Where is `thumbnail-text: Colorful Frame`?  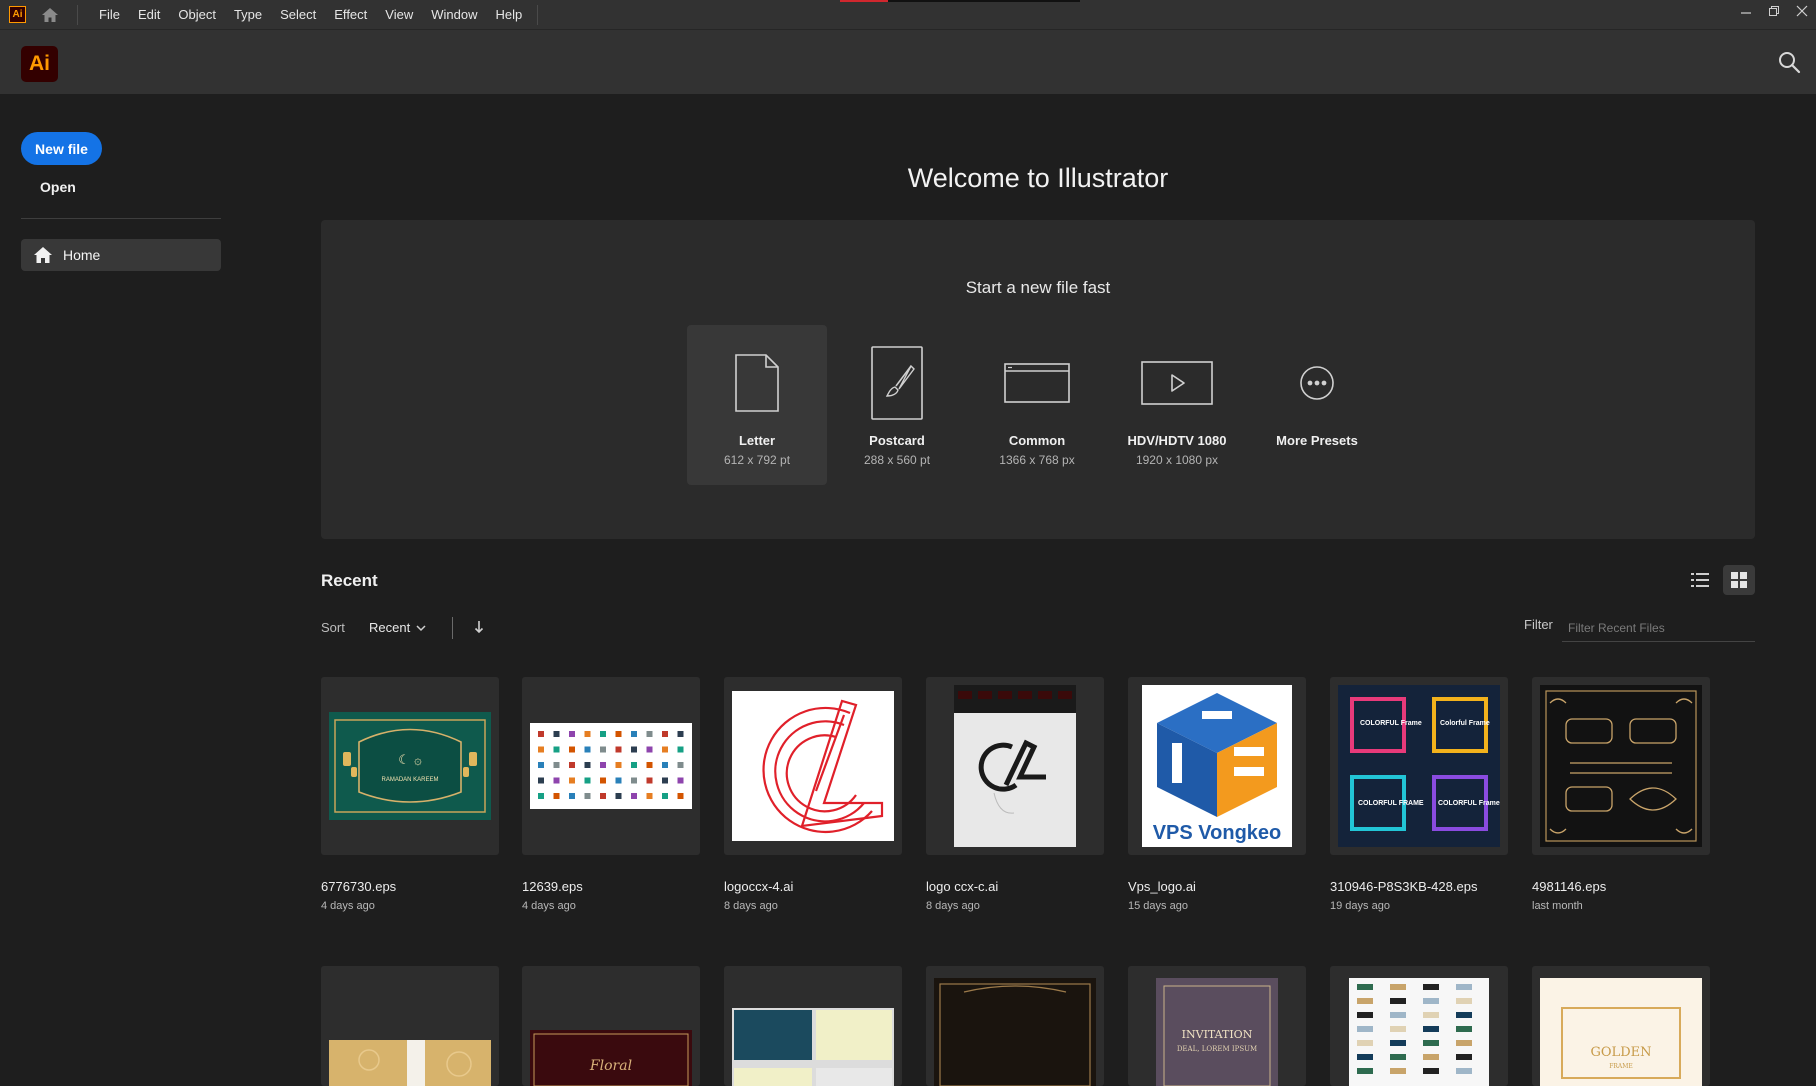 thumbnail-text: Colorful Frame is located at coordinates (1465, 723).